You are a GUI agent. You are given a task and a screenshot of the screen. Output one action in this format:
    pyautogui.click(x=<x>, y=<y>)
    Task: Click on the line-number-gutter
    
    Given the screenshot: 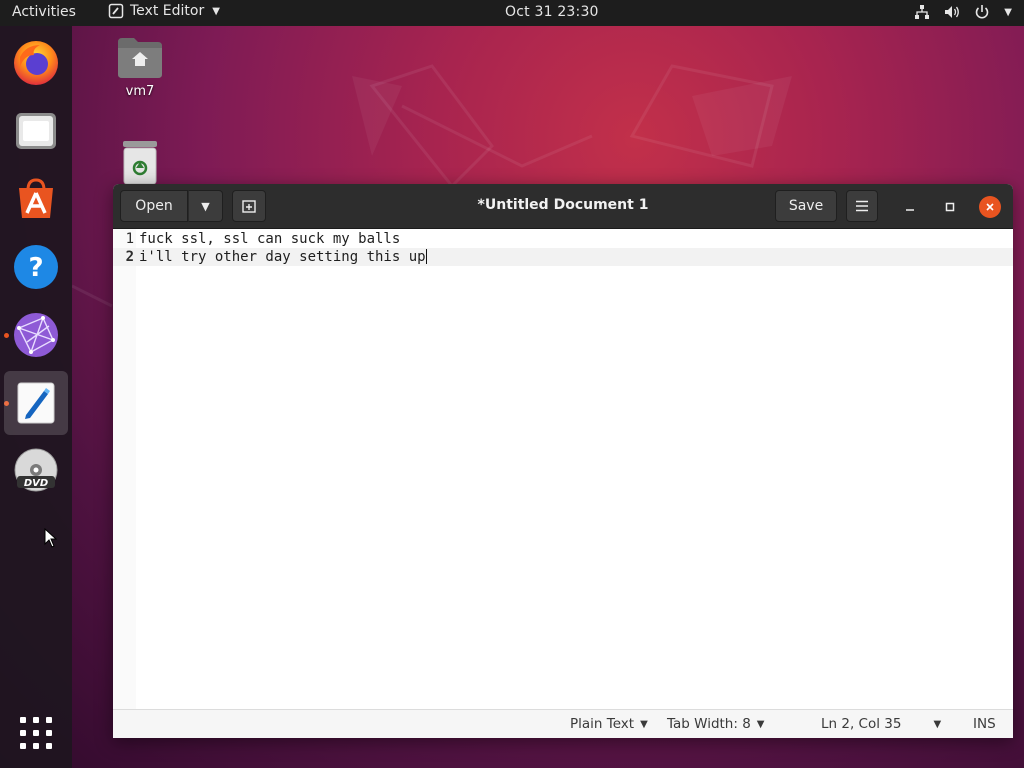 What is the action you would take?
    pyautogui.click(x=124, y=469)
    